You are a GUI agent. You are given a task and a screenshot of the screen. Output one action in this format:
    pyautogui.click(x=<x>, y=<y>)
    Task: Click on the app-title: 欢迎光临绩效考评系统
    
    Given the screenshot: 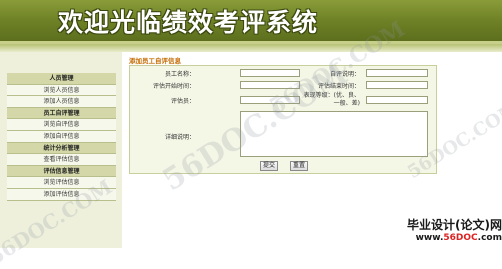 What is the action you would take?
    pyautogui.click(x=188, y=22)
    